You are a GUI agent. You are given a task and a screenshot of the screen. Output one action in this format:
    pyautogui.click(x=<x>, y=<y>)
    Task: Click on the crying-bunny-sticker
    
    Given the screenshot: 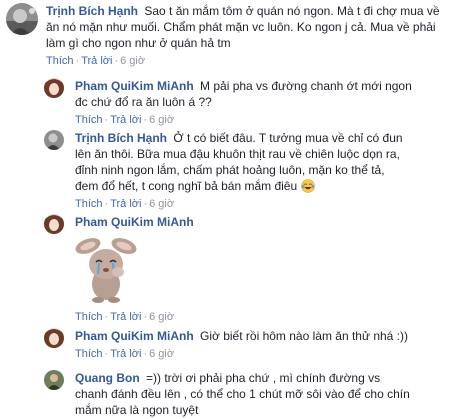 What is the action you would take?
    pyautogui.click(x=106, y=268)
    